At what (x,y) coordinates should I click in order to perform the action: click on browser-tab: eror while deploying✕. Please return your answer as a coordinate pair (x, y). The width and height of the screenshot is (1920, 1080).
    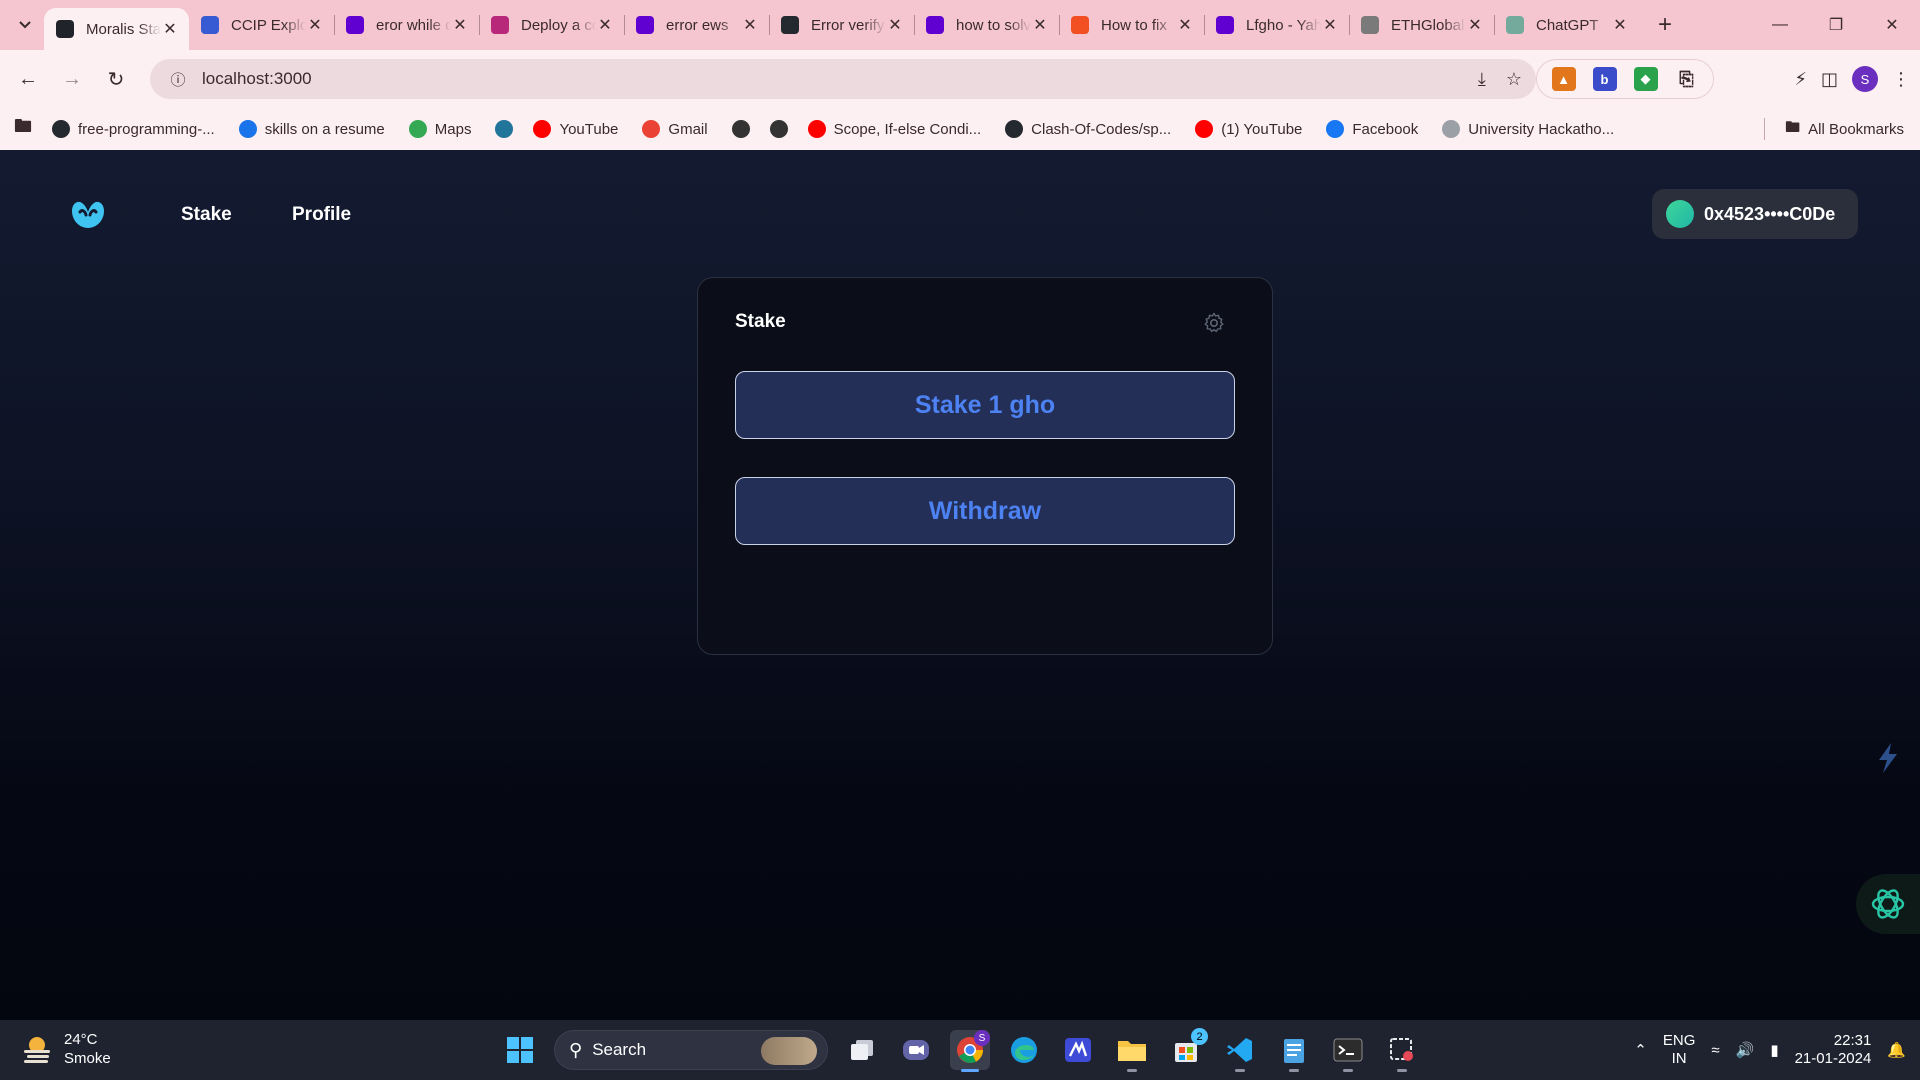
    Looking at the image, I should click on (406, 25).